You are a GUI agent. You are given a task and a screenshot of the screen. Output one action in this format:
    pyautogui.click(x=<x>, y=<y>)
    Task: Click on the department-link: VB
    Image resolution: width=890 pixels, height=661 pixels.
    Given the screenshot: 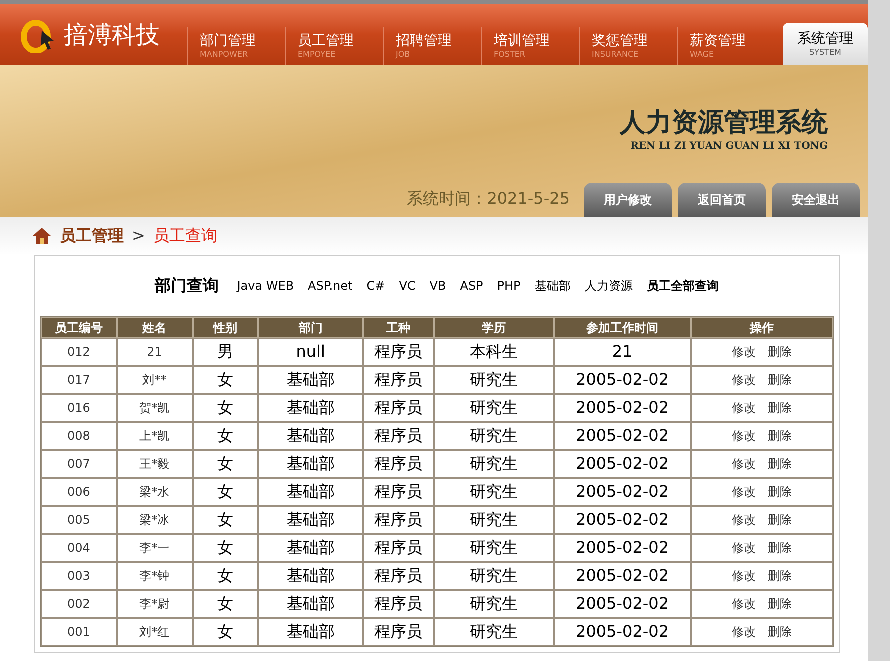 What is the action you would take?
    pyautogui.click(x=438, y=286)
    